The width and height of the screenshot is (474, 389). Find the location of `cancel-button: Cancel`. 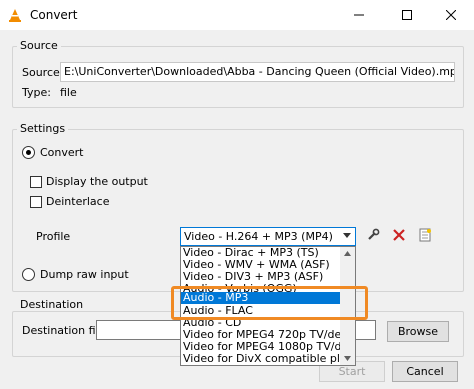

cancel-button: Cancel is located at coordinates (425, 371).